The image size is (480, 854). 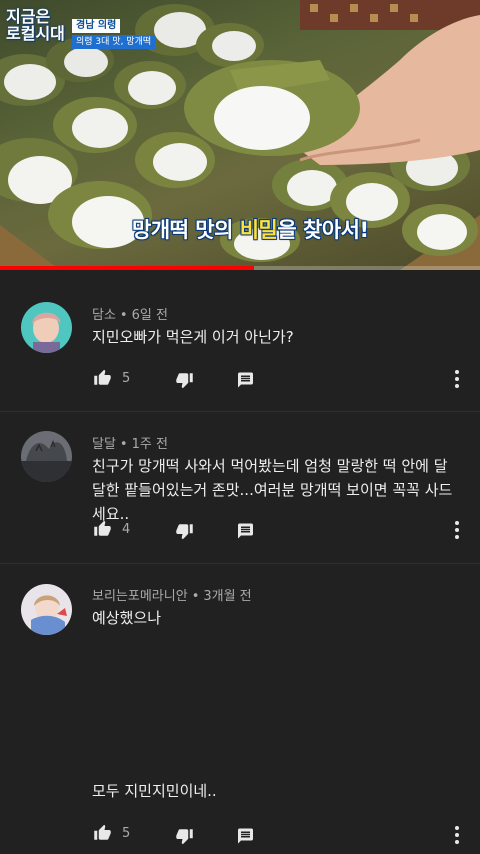 I want to click on comment-meta: 담소 • 6일 전, so click(x=130, y=313).